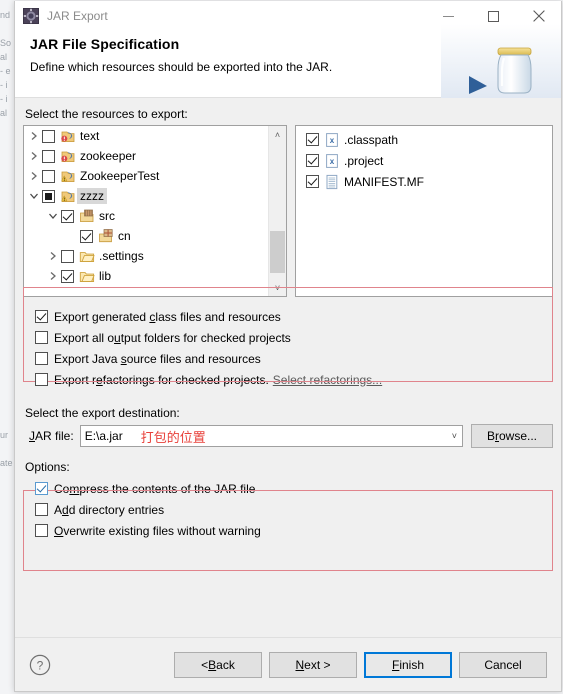 The height and width of the screenshot is (694, 563). What do you see at coordinates (289, 413) in the screenshot?
I see `destination-label: Select the export destination:` at bounding box center [289, 413].